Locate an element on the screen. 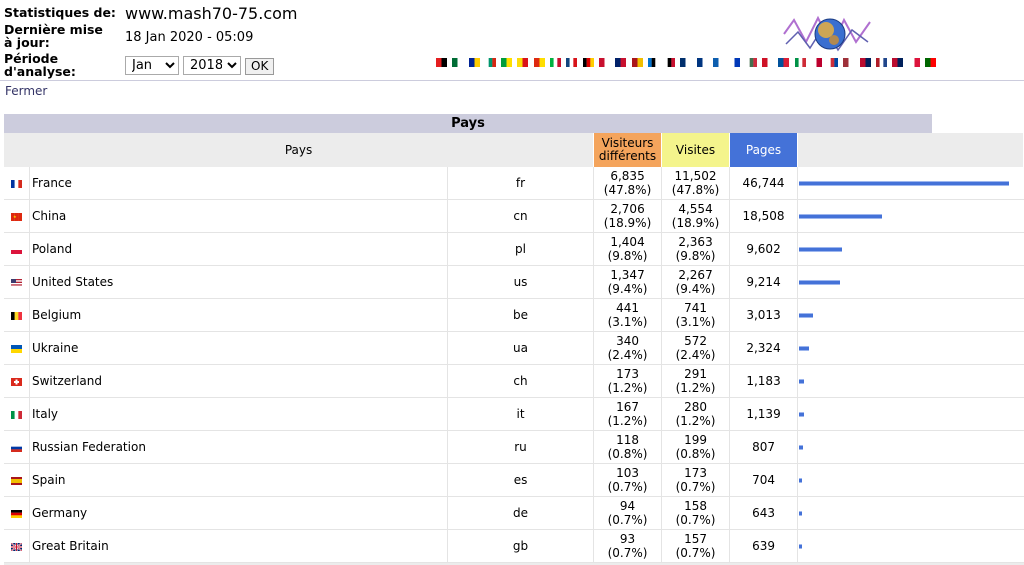 Image resolution: width=1024 pixels, height=565 pixels. visits-value: 2,363 is located at coordinates (695, 242).